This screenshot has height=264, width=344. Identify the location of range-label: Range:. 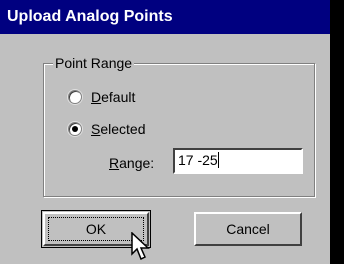
(132, 163).